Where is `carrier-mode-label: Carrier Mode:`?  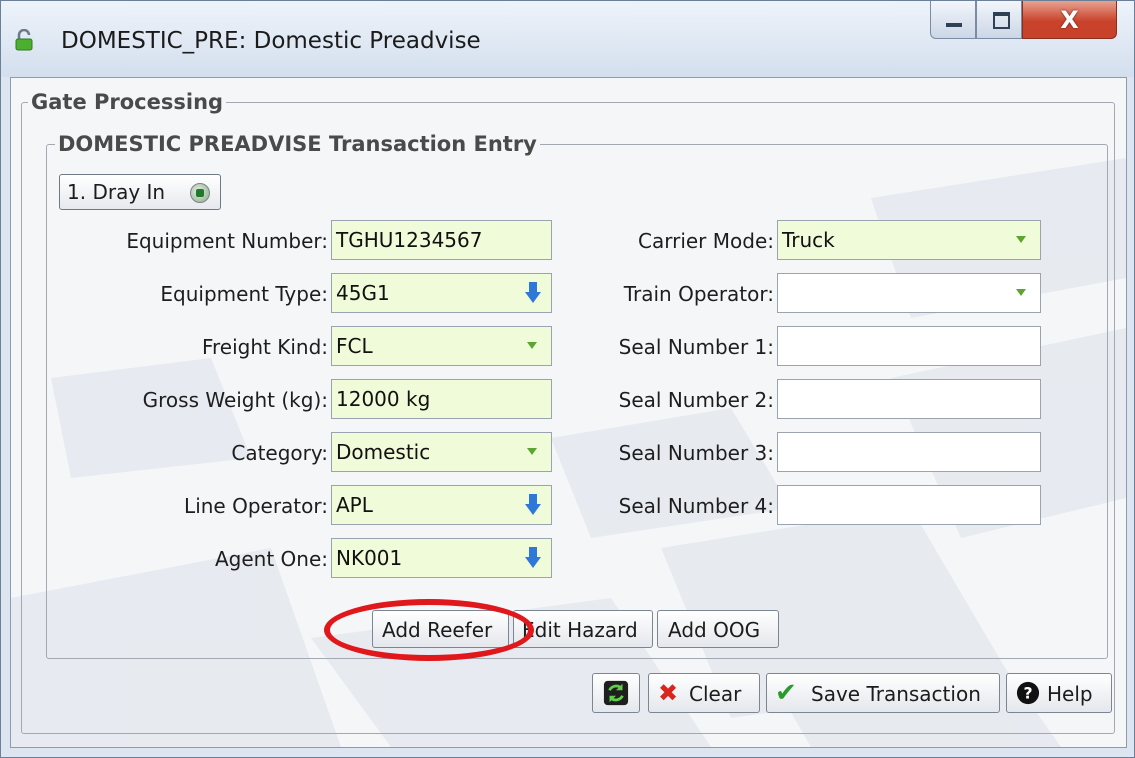
carrier-mode-label: Carrier Mode: is located at coordinates (706, 241).